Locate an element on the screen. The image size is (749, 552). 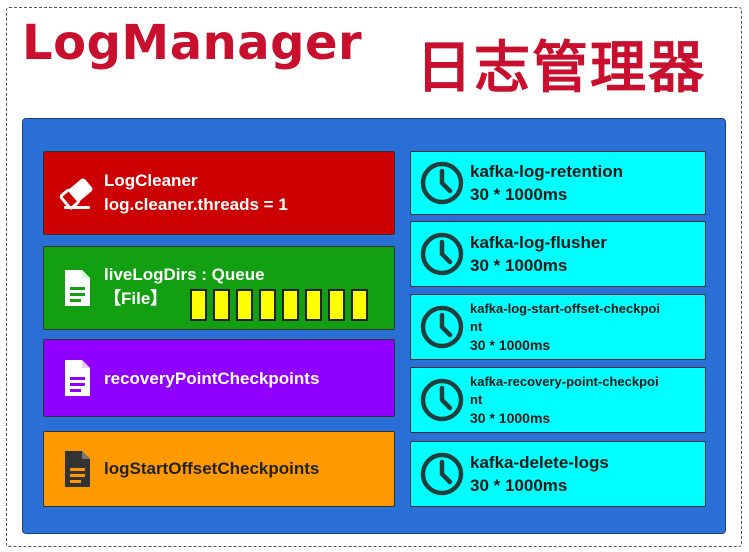
live-log-dirs-box: liveLogDirs : Queue 【File】 is located at coordinates (219, 288).